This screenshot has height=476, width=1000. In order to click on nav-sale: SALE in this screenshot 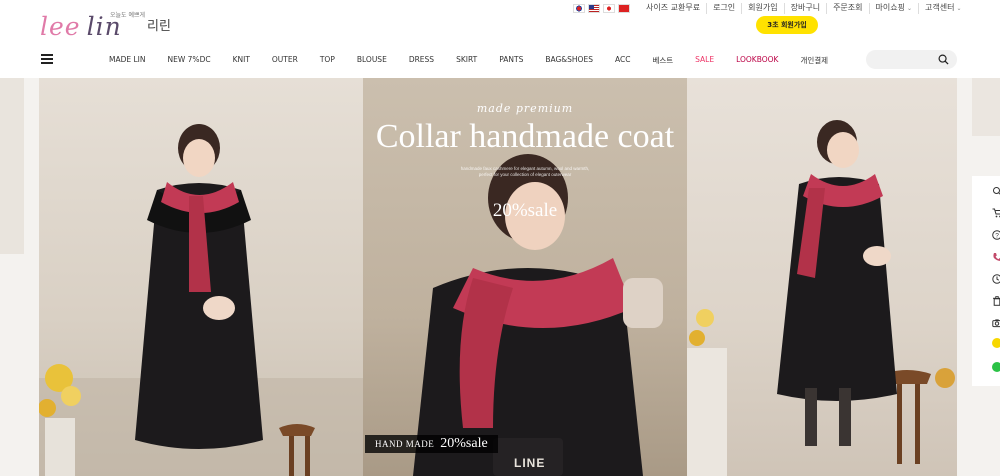, I will do `click(704, 60)`.